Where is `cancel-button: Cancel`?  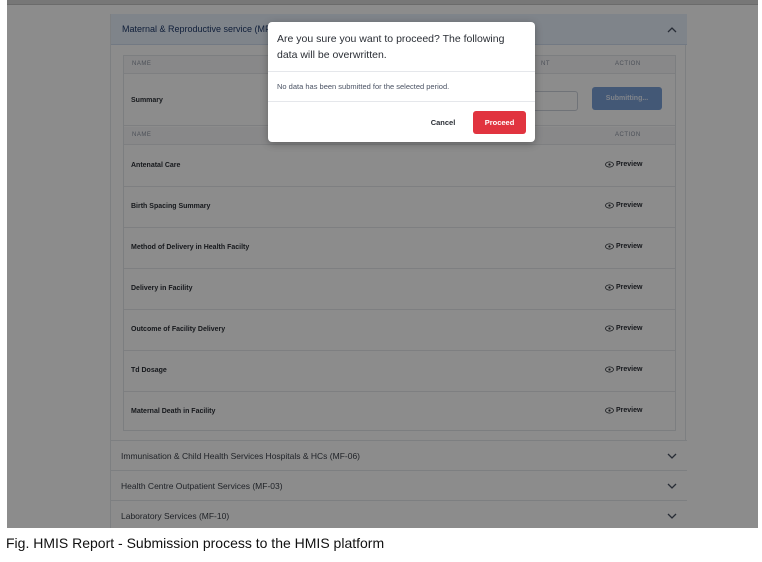 cancel-button: Cancel is located at coordinates (443, 123).